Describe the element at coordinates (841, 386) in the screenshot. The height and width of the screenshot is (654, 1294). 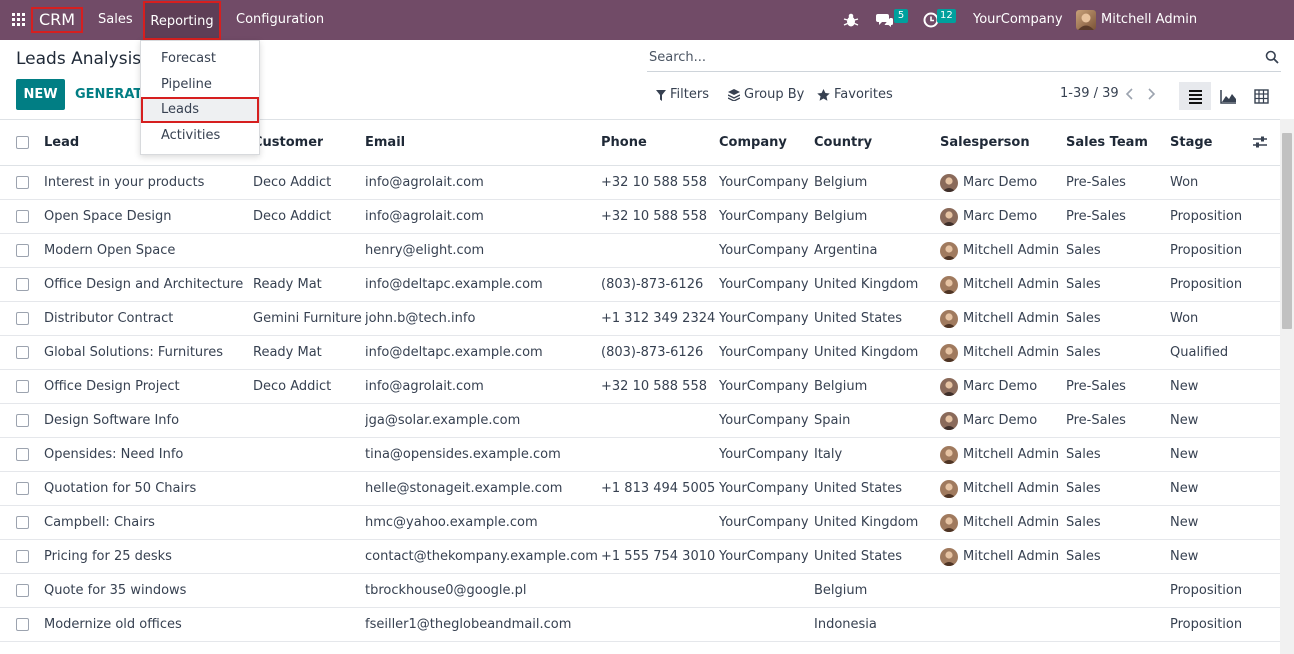
I see `country-cell: Belgium` at that location.